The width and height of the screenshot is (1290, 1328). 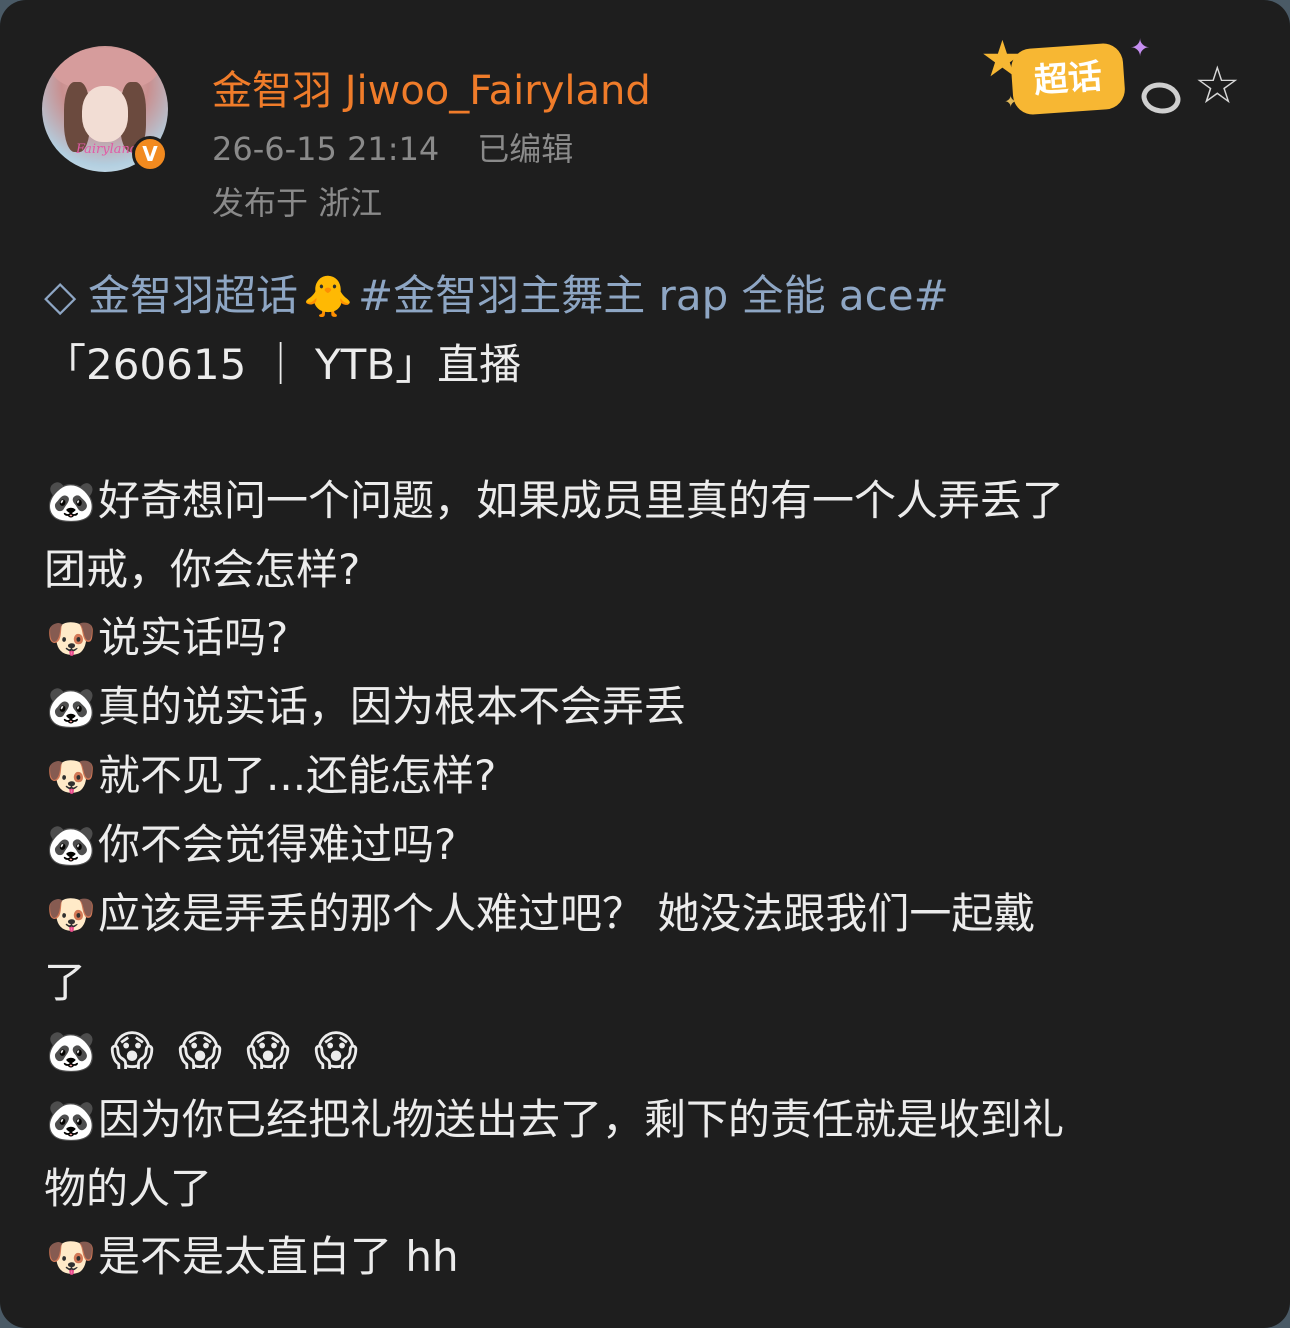 What do you see at coordinates (581, 1119) in the screenshot?
I see `dialogue-text: 因为你已经把礼物送出去了，剩下的责任就是收到礼` at bounding box center [581, 1119].